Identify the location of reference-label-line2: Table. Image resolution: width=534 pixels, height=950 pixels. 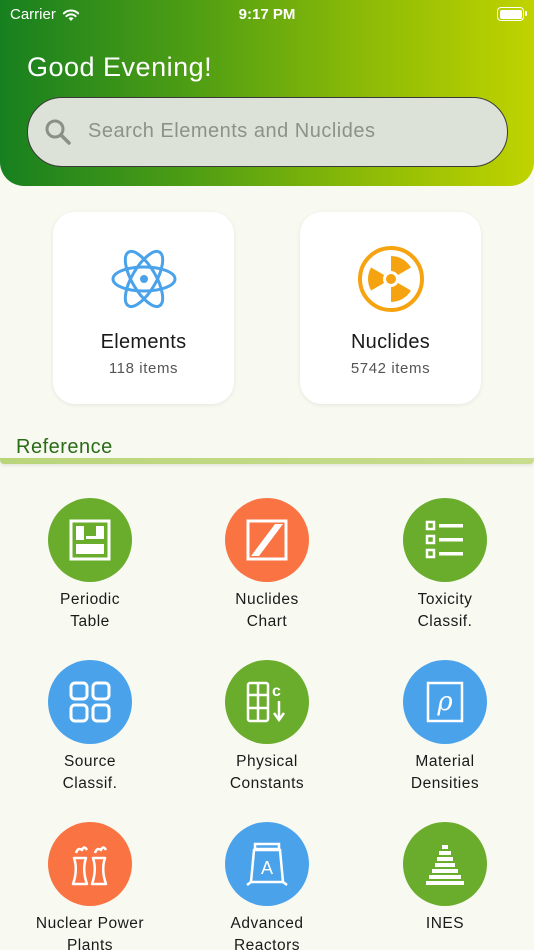
(90, 621).